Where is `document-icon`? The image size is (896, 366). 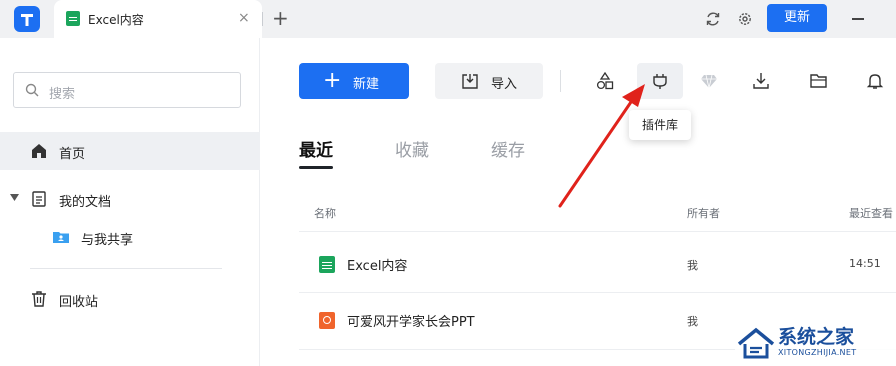 document-icon is located at coordinates (39, 199).